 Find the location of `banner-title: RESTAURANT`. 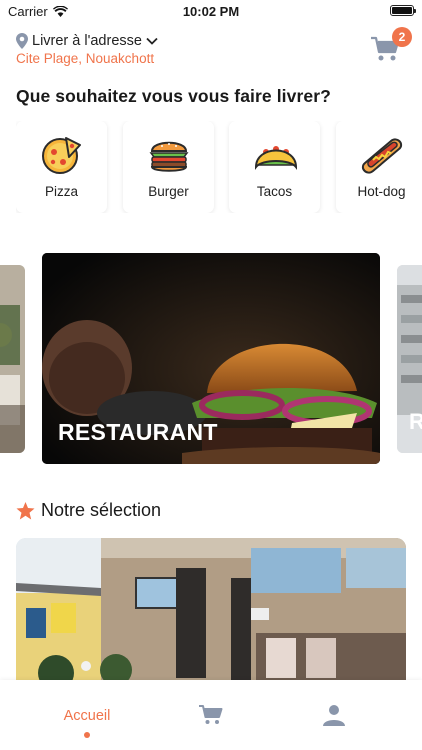

banner-title: RESTAURANT is located at coordinates (138, 432).